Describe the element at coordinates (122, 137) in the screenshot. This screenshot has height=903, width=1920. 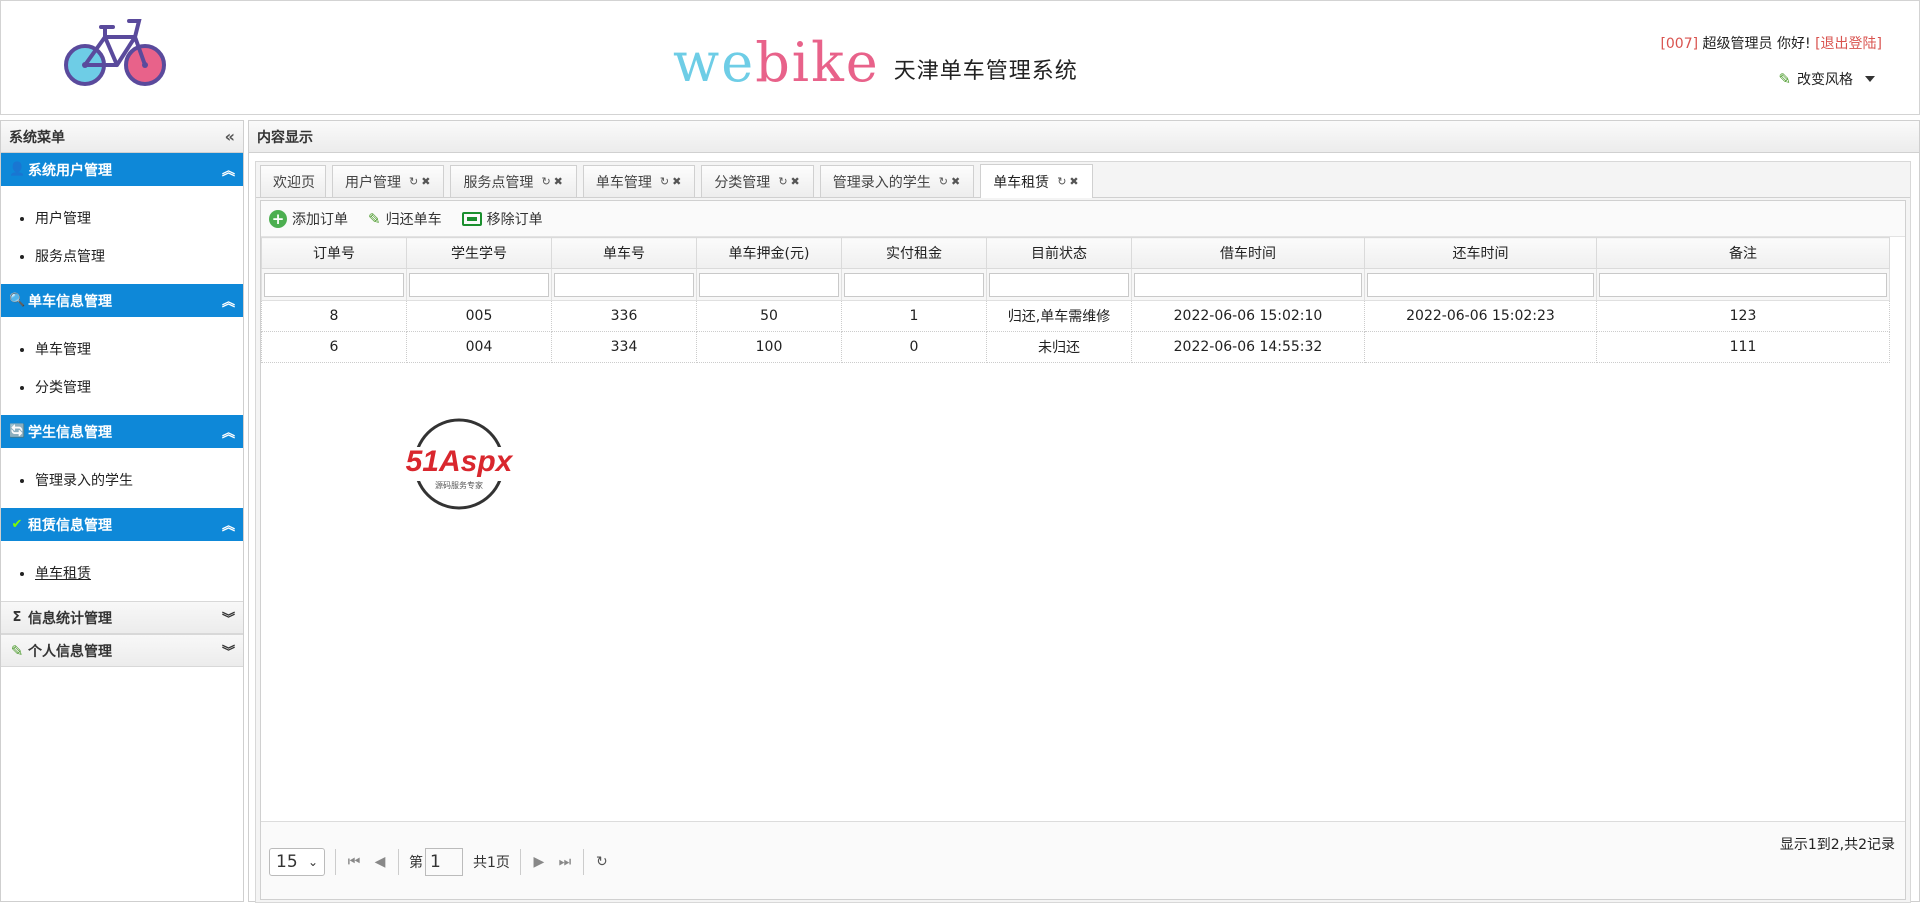
I see `sidebar-header: 系统菜单 «` at that location.